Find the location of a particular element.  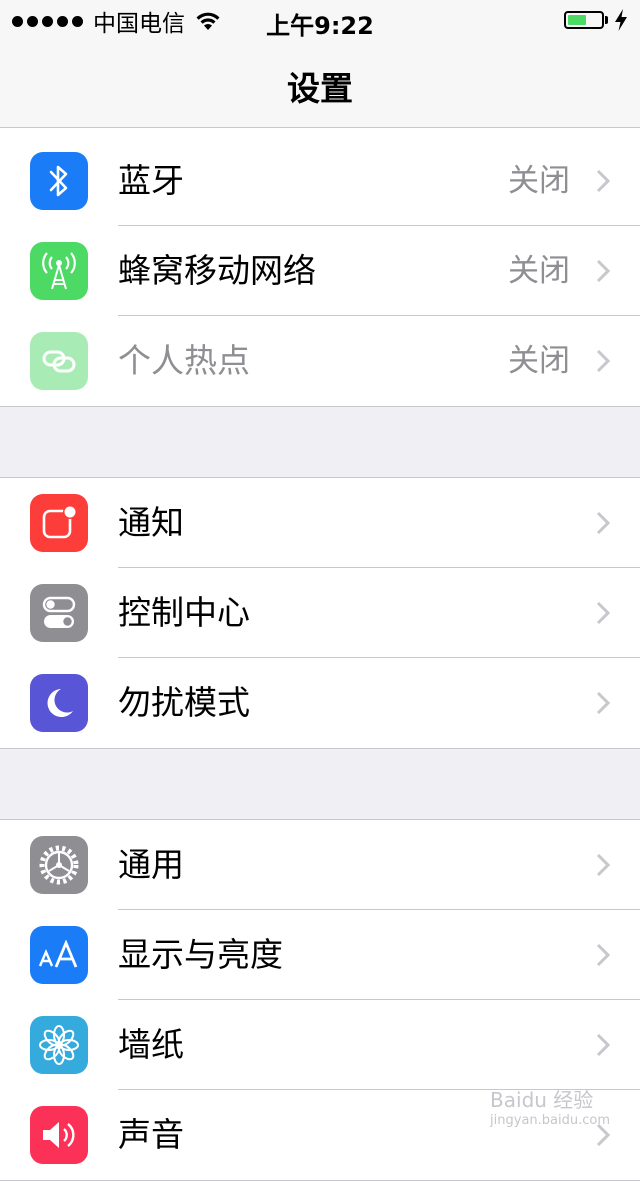

charging-bolt-icon is located at coordinates (621, 20).